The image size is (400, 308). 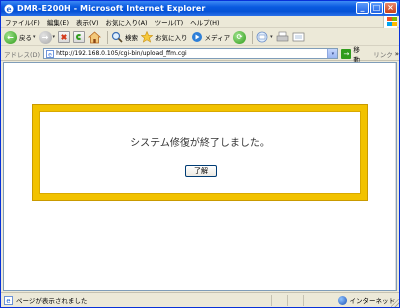 I want to click on window-title: DMR-E200H - Microsoft Internet Explorer, so click(x=111, y=8).